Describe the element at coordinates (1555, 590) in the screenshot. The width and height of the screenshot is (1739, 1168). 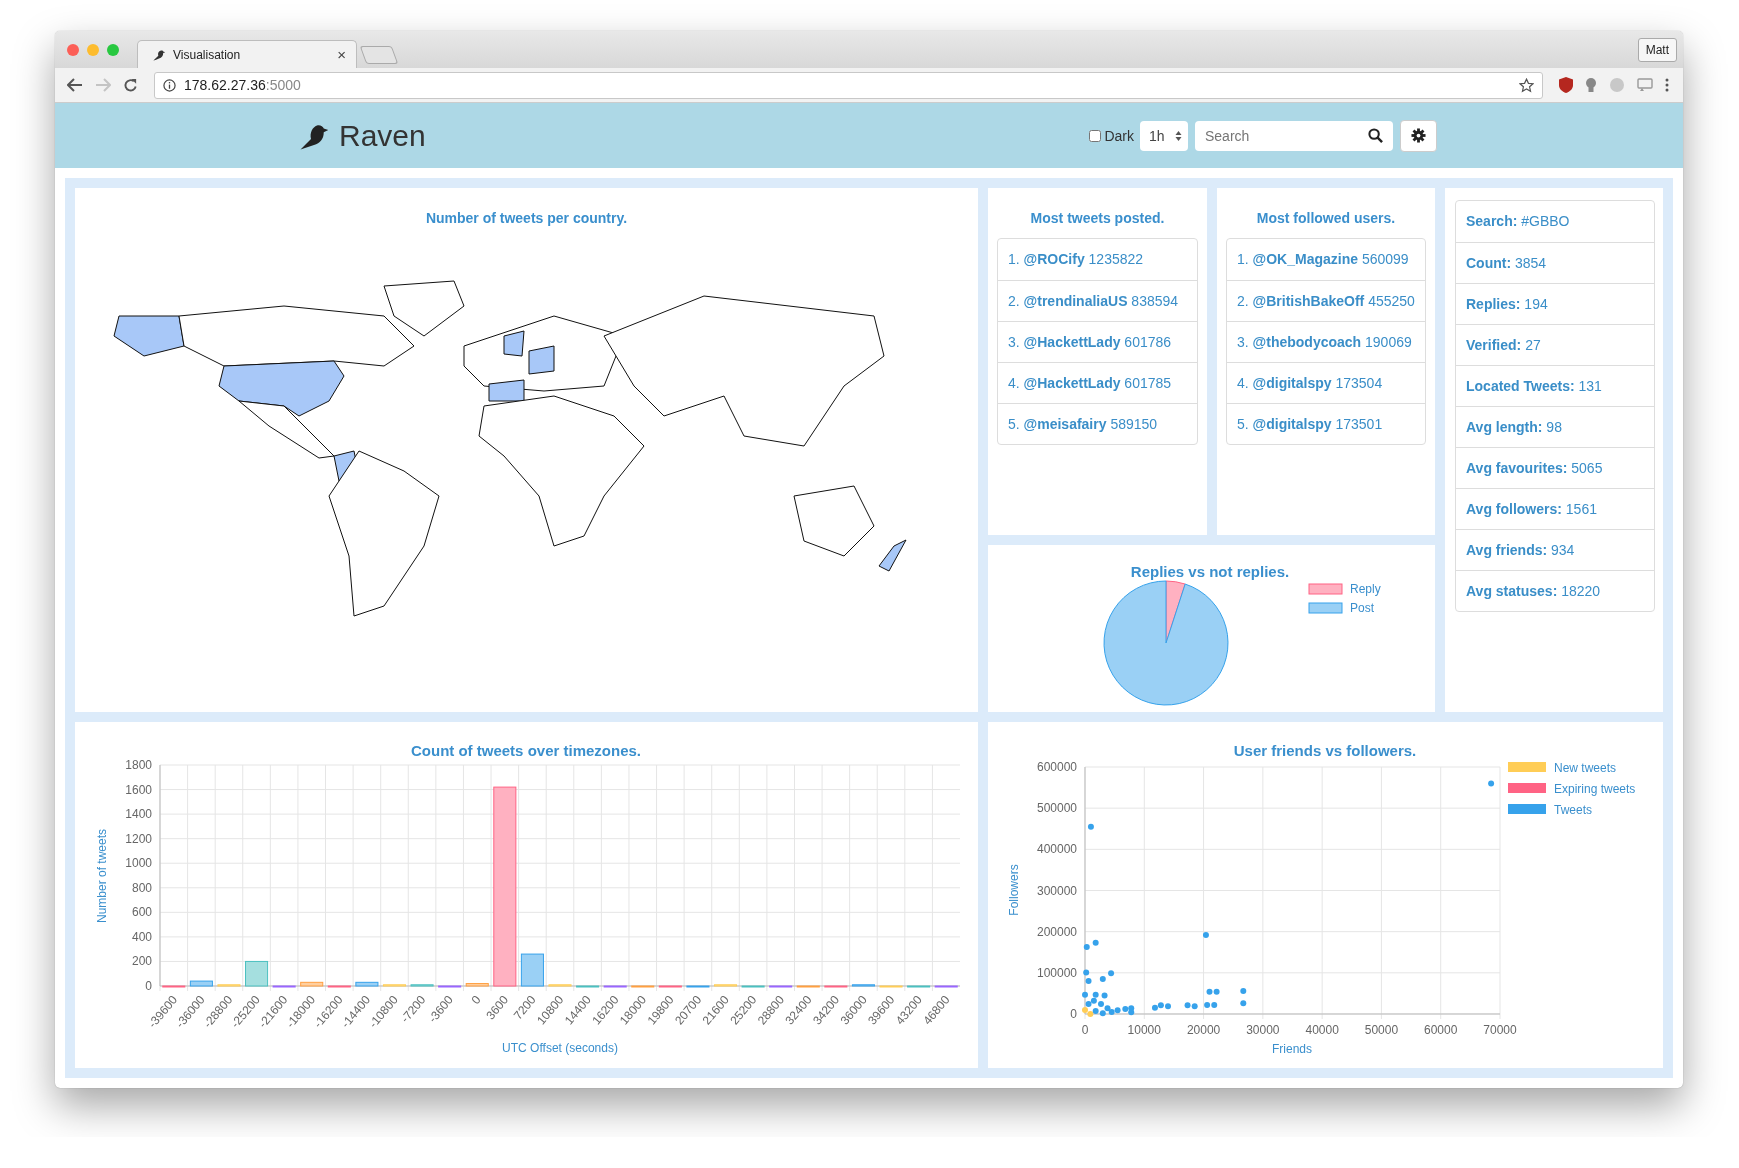
I see `stat-item: Avg statuses: 18220` at that location.